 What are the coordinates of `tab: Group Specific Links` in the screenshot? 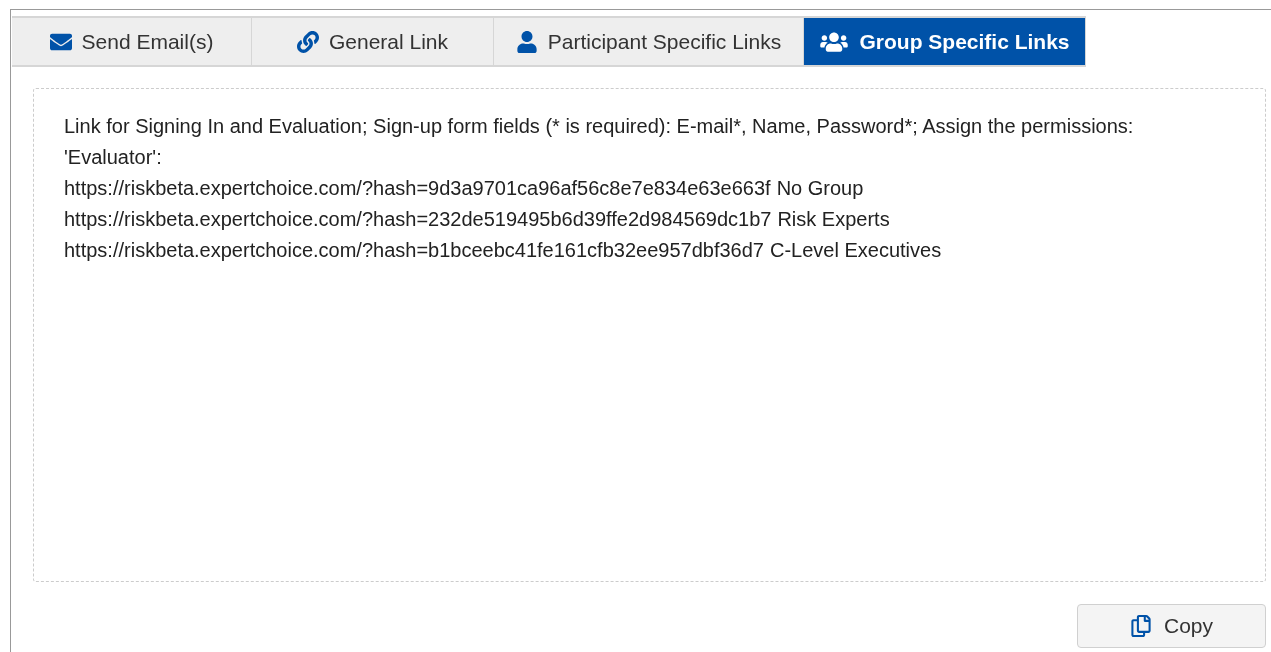 It's located at (945, 41).